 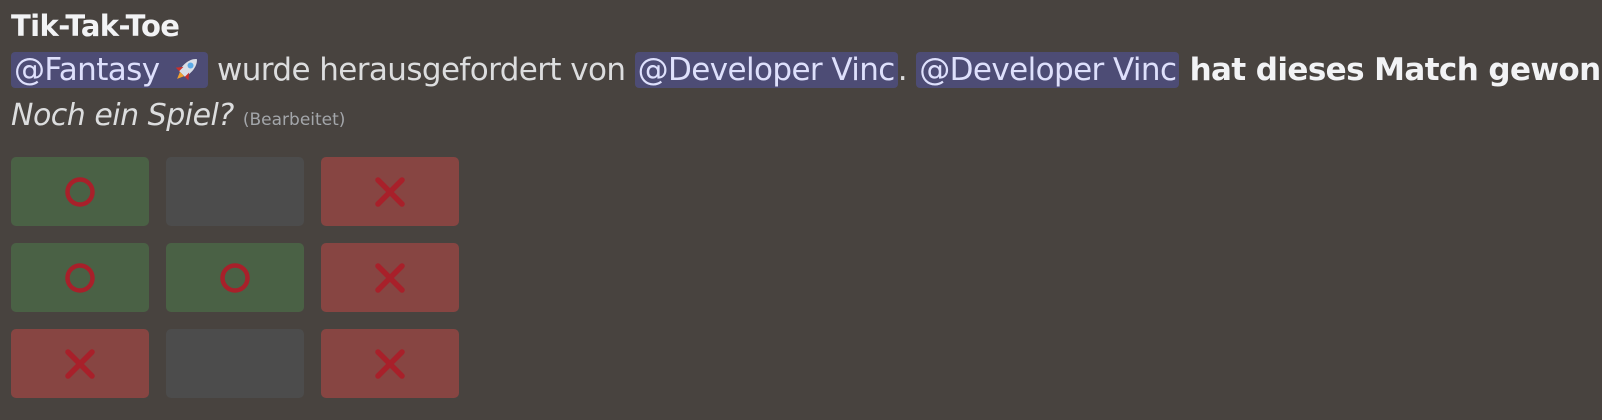 I want to click on mention-challenged-label: @Fantasy, so click(x=87, y=70).